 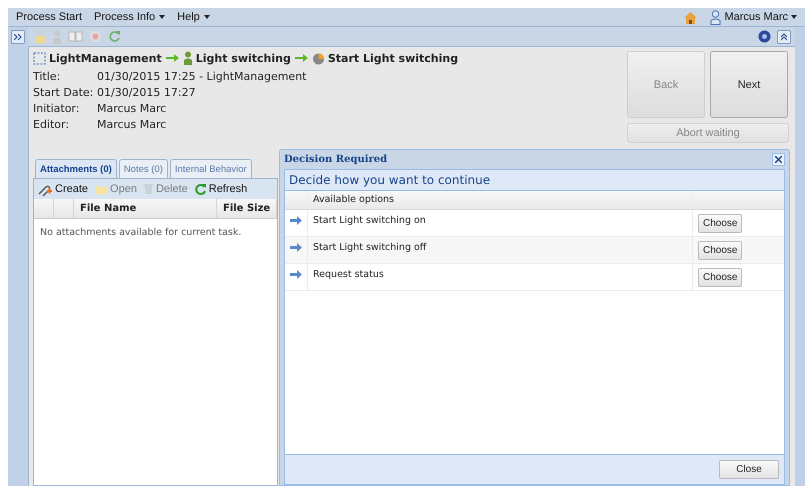 What do you see at coordinates (47, 76) in the screenshot?
I see `detail-label: Title:` at bounding box center [47, 76].